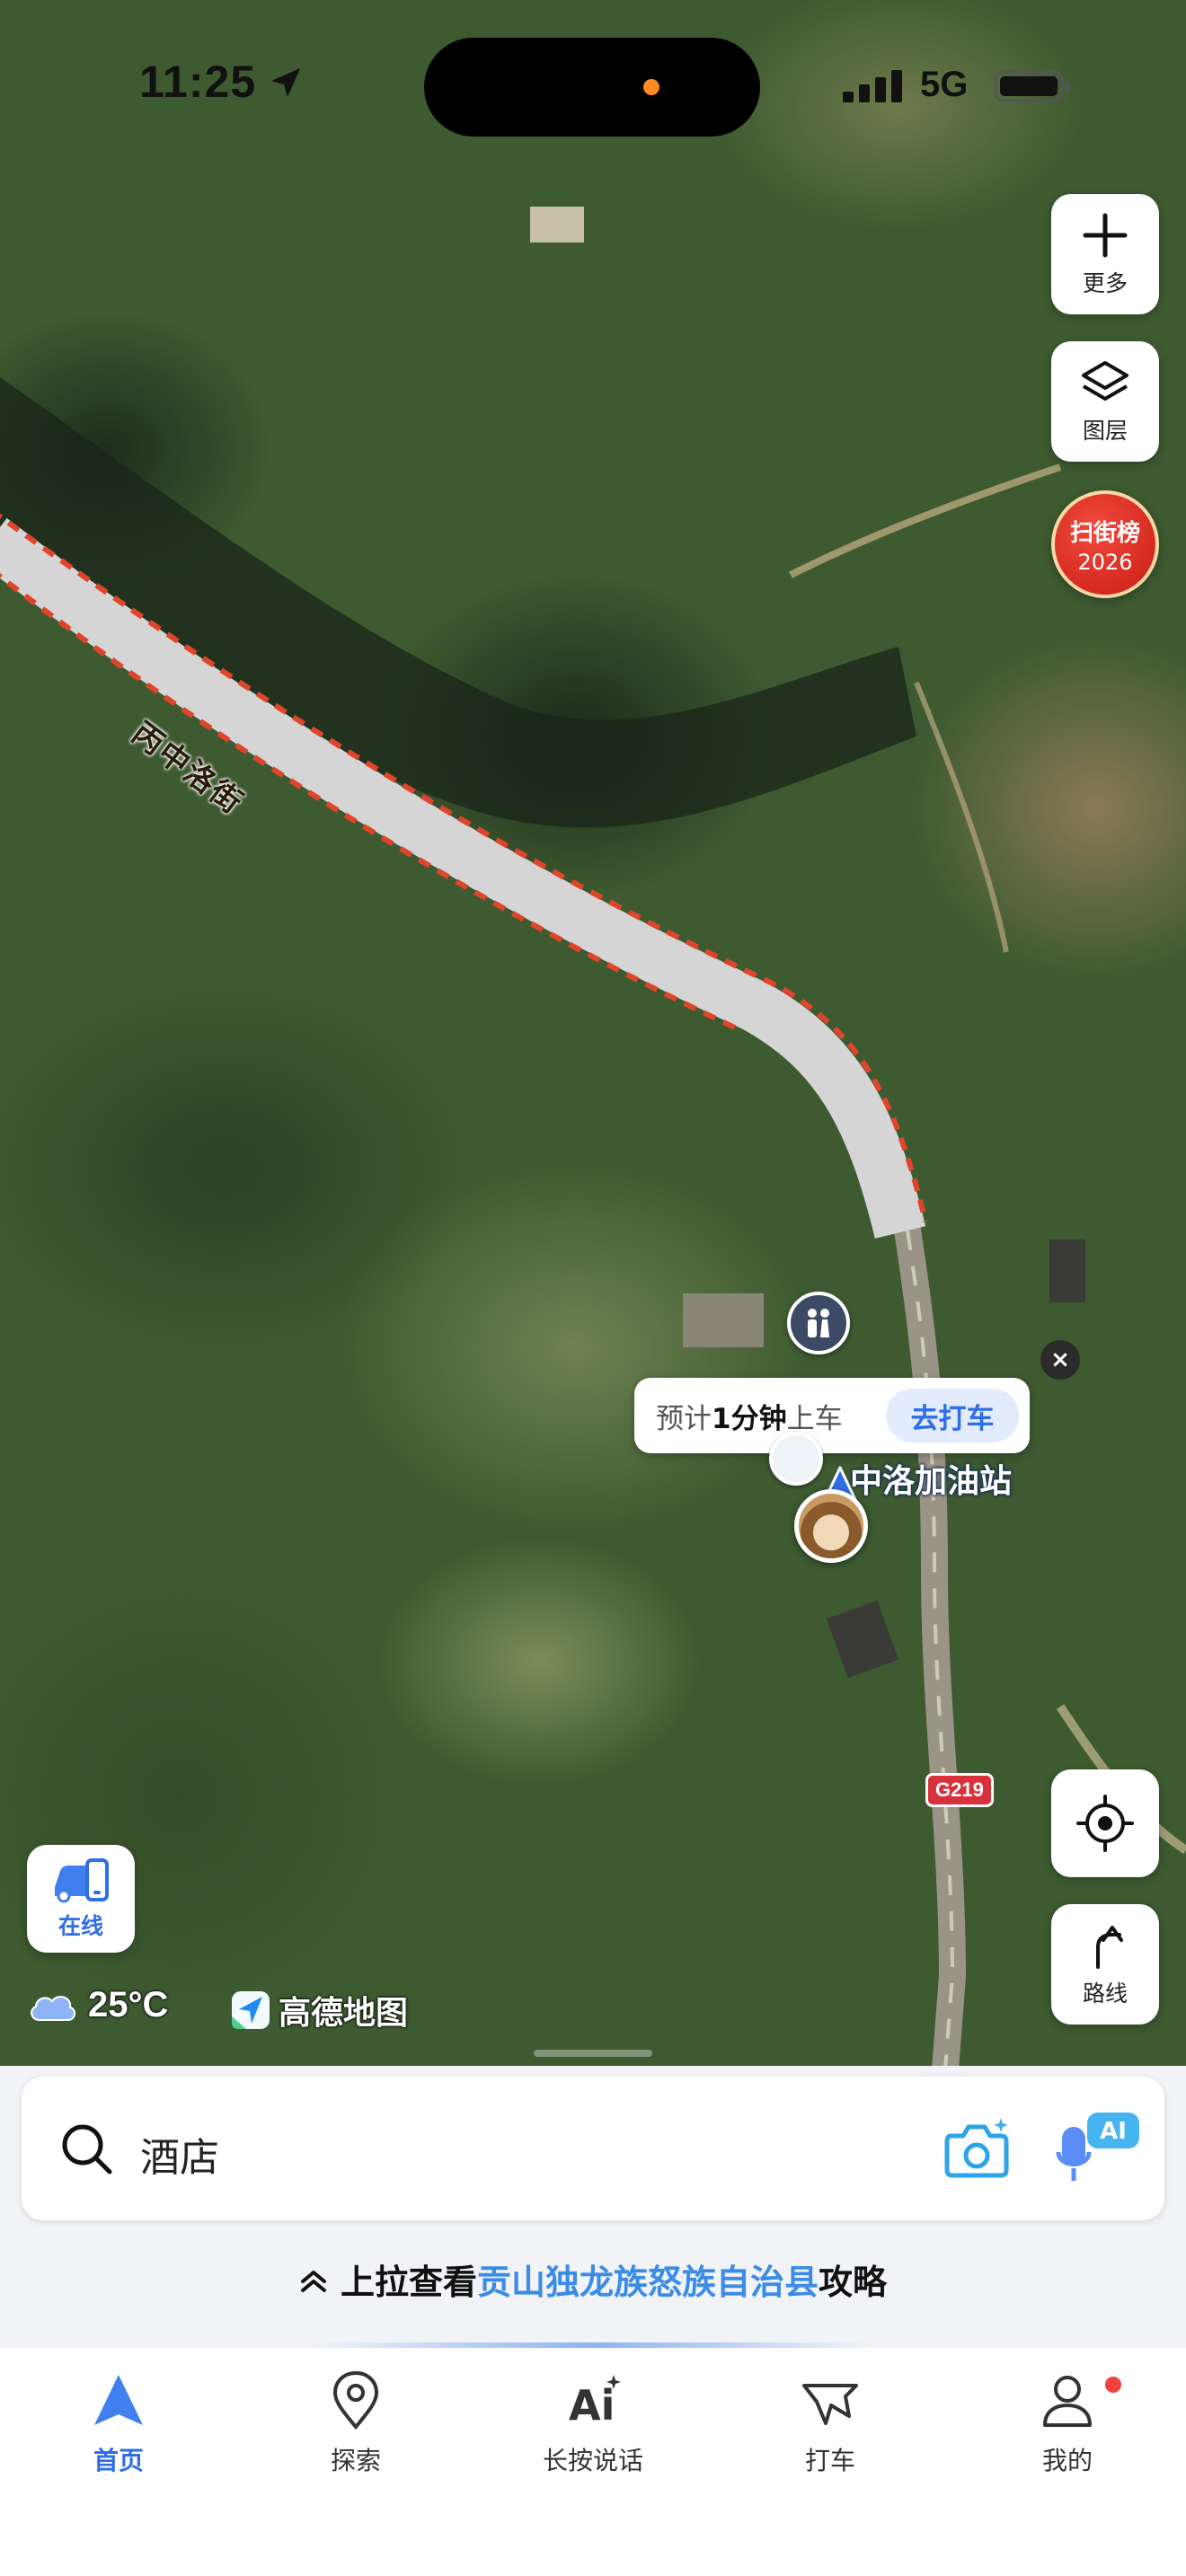 This screenshot has height=2576, width=1186. I want to click on ai-badge: AI, so click(1113, 2131).